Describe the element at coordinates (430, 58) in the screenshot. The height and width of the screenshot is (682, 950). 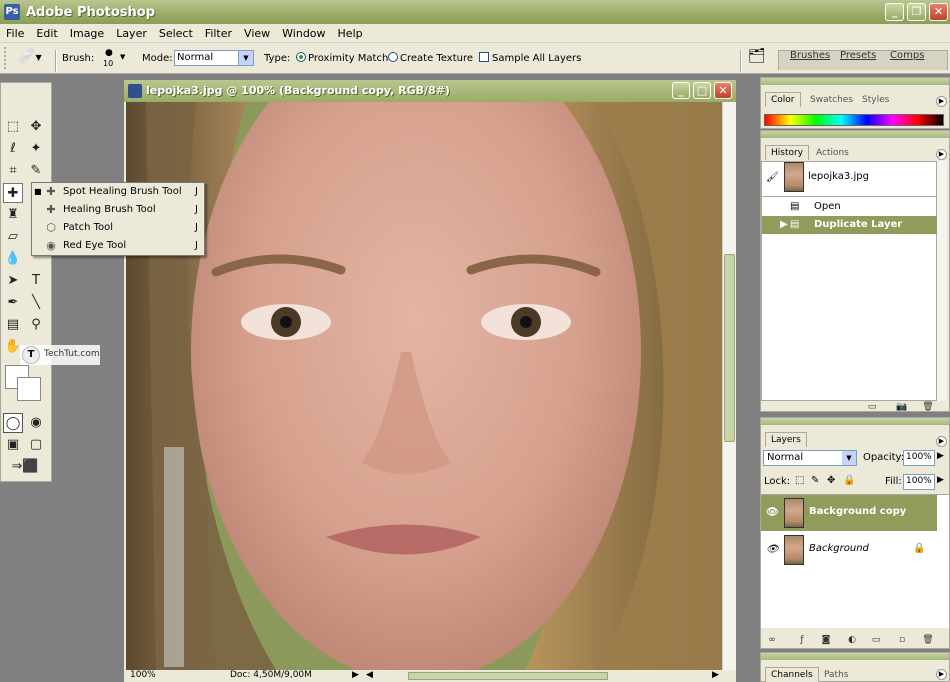
I see `radio-create-texture: Create Texture` at that location.